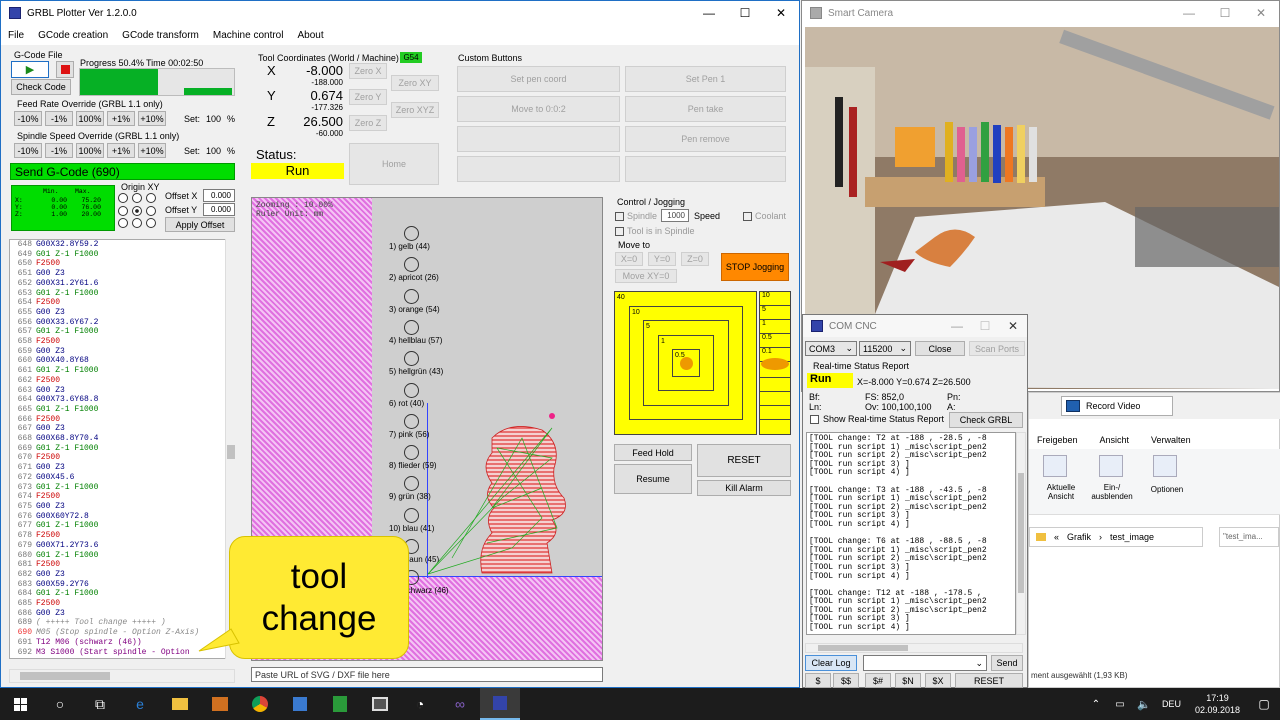 The height and width of the screenshot is (720, 1280). What do you see at coordinates (1112, 492) in the screenshot?
I see `ribbon-show-hide: Ein-/ ausblenden` at bounding box center [1112, 492].